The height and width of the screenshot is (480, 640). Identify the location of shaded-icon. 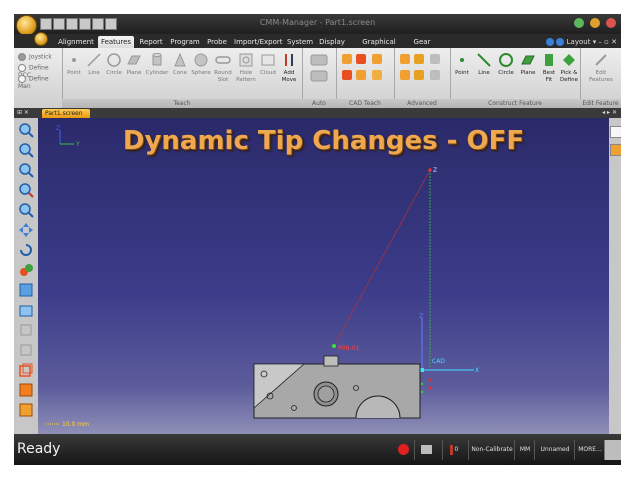
(26, 390).